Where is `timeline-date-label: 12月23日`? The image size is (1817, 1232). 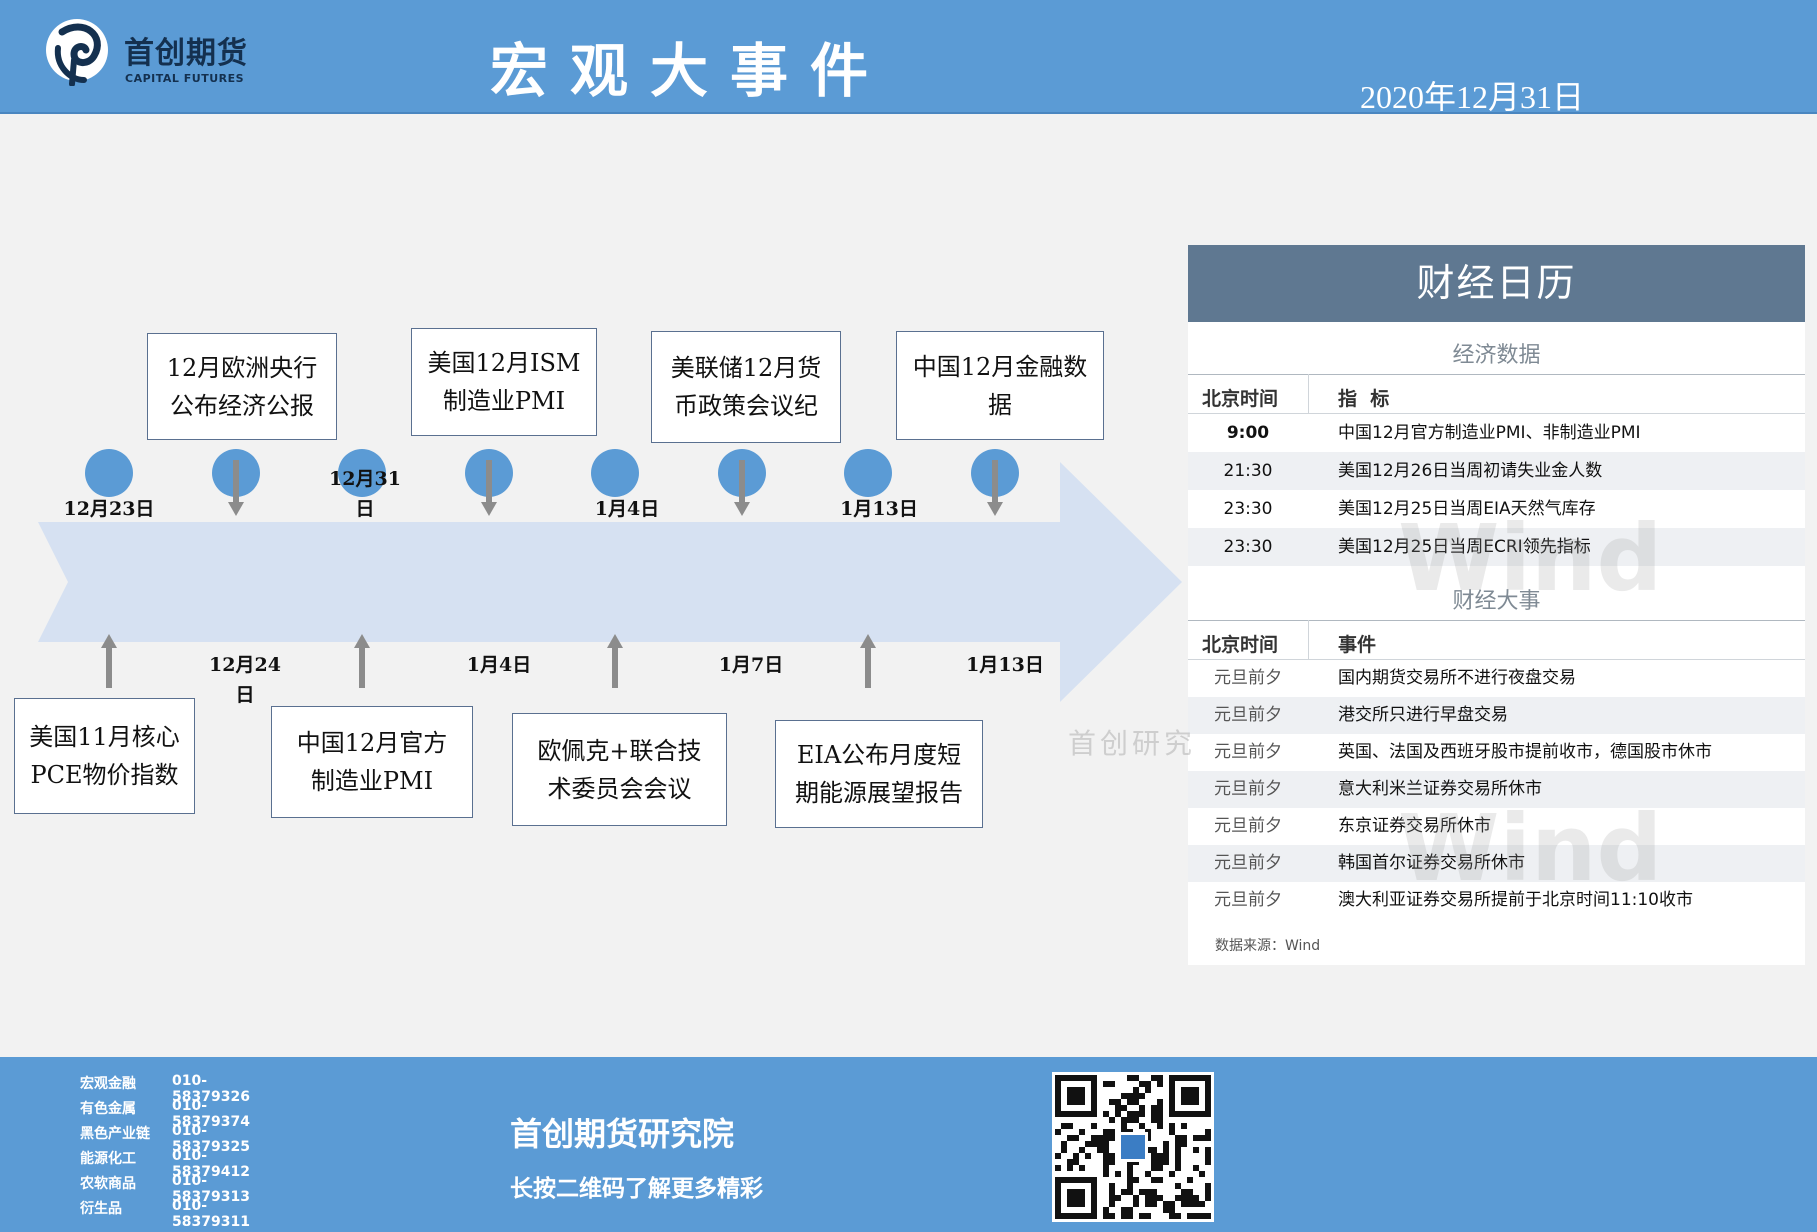 timeline-date-label: 12月23日 is located at coordinates (109, 509).